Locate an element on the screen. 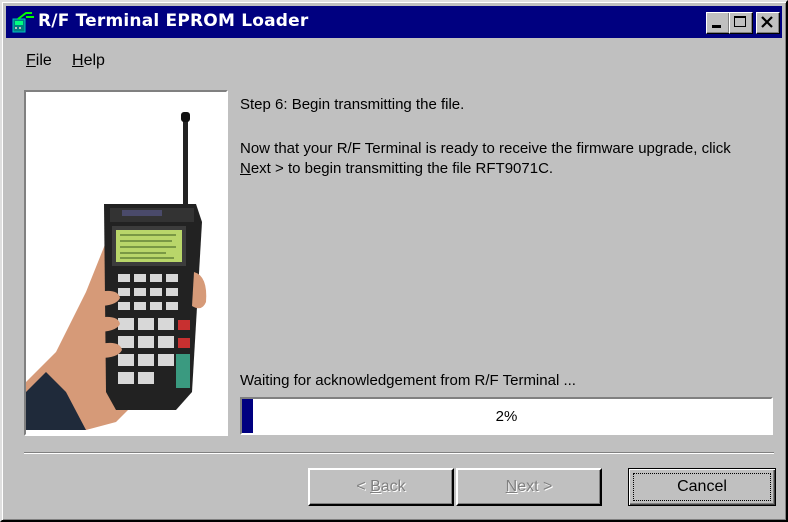 The height and width of the screenshot is (522, 788). window-title: R/F Terminal EPROM Loader is located at coordinates (173, 21).